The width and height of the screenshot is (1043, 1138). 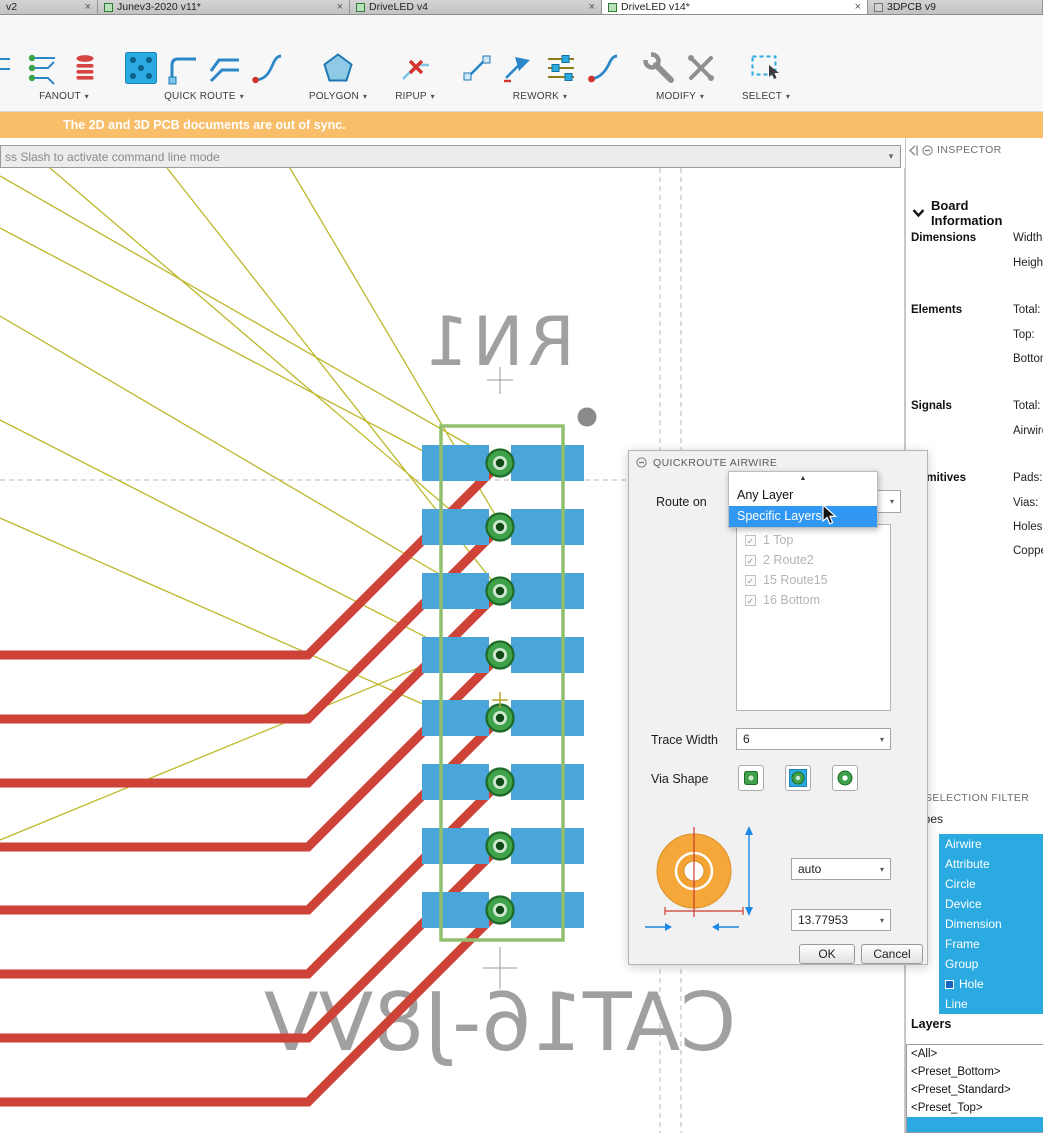 I want to click on board-information-section-header: Board Information, so click(x=977, y=213).